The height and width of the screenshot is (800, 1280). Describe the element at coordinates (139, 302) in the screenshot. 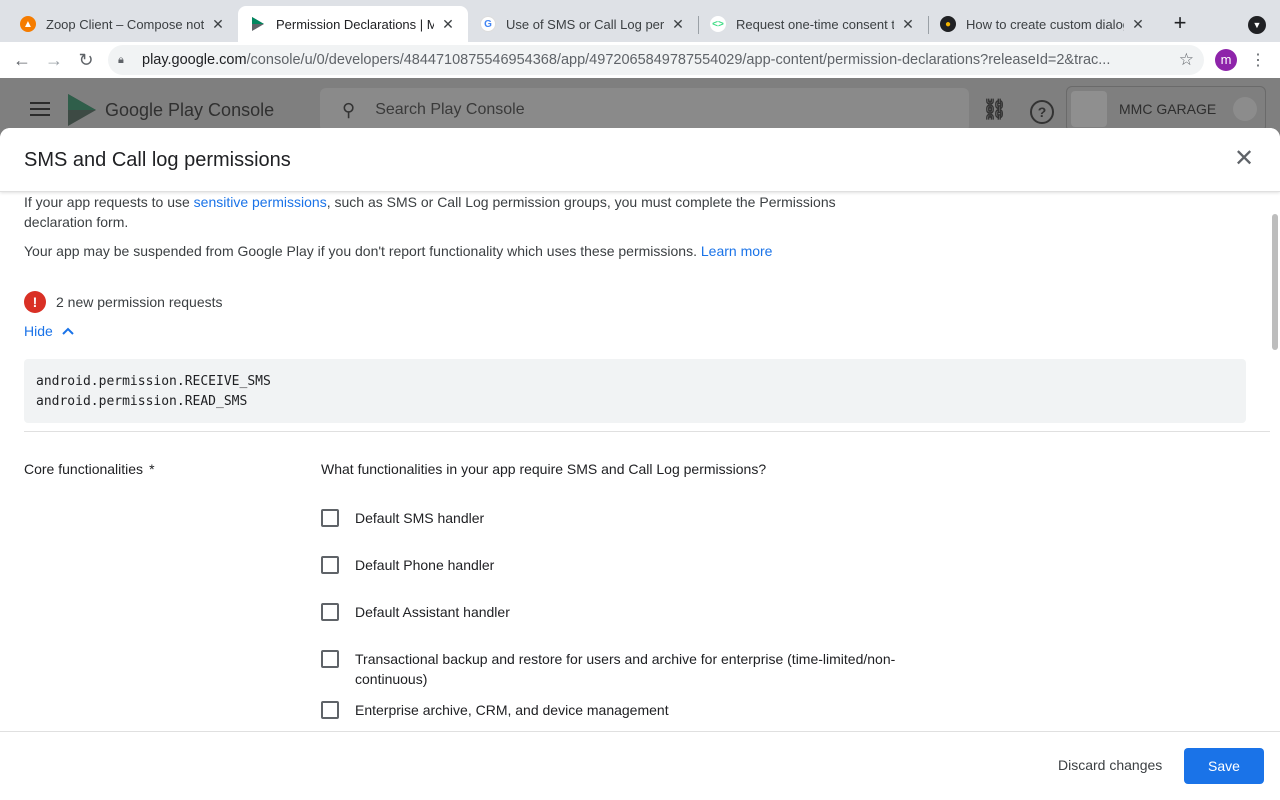

I see `warning-text: 2 new permission requests` at that location.